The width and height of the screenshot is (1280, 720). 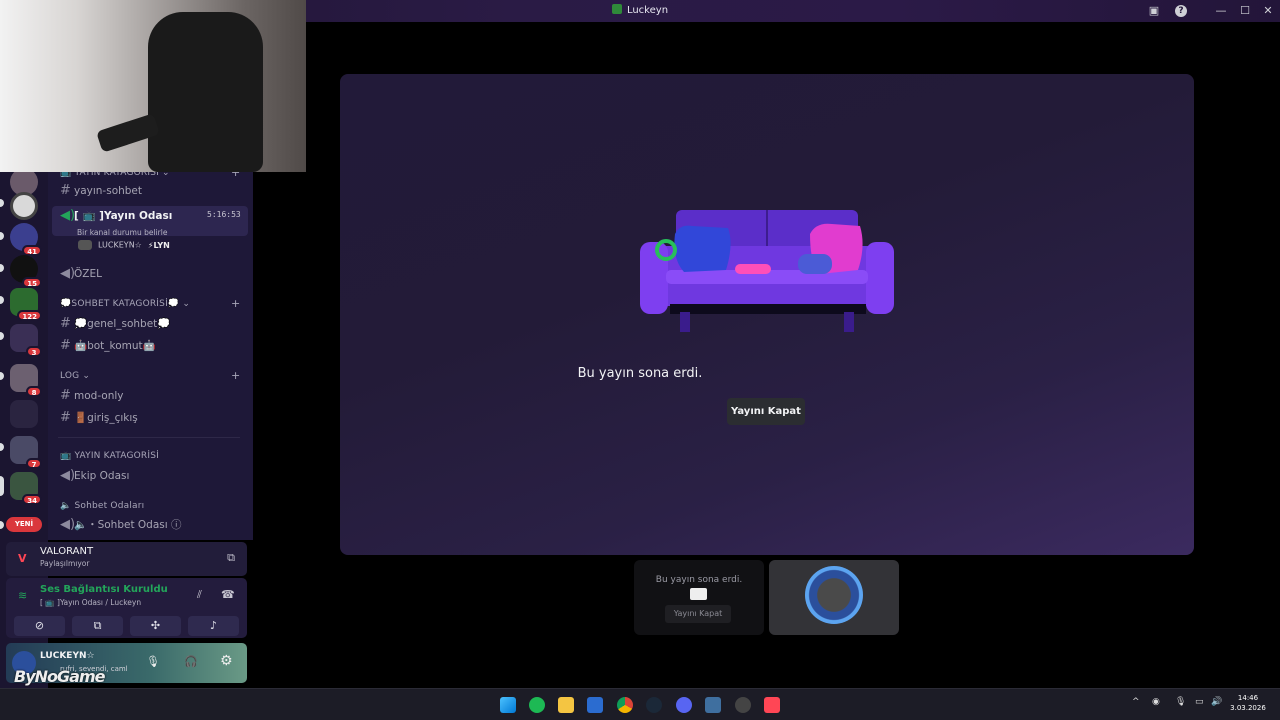 I want to click on channel-ekip-odasi: ◀)Ekip Odası, so click(x=150, y=476).